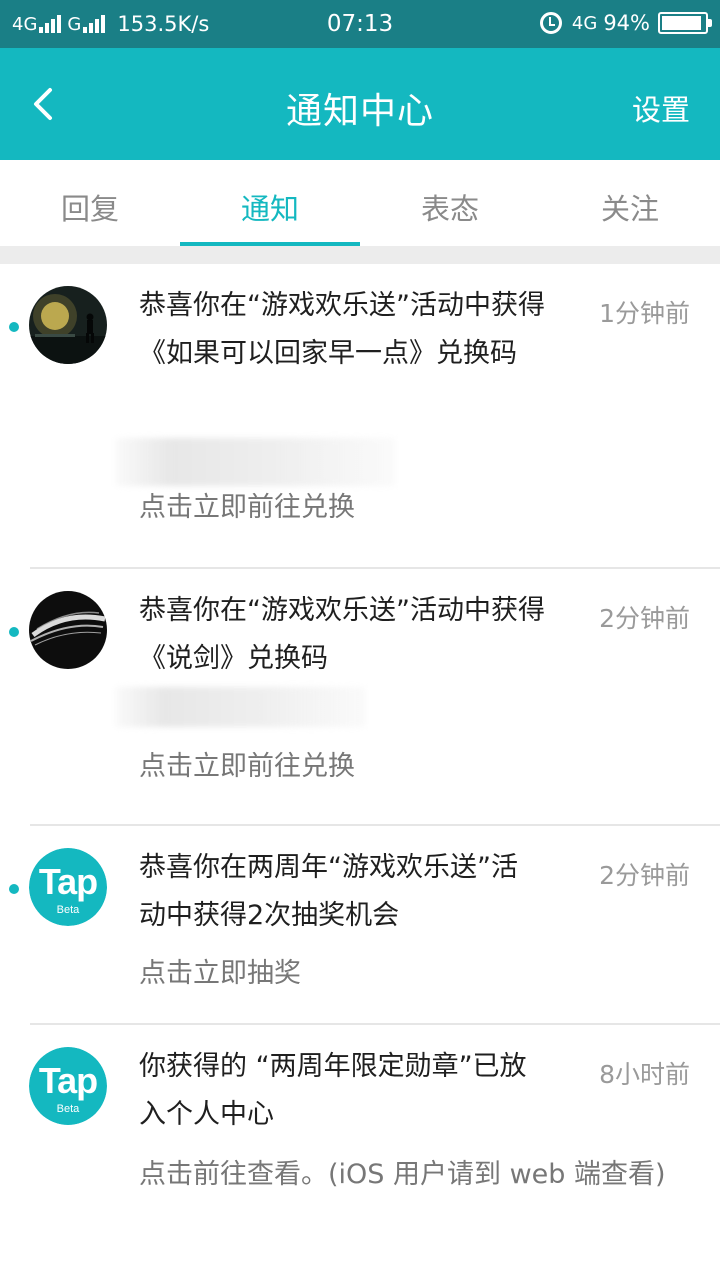 The image size is (720, 1280). Describe the element at coordinates (342, 634) in the screenshot. I see `notification-text: 恭喜你在“游戏欢乐送”活动中获得《说剑》兑换码` at that location.